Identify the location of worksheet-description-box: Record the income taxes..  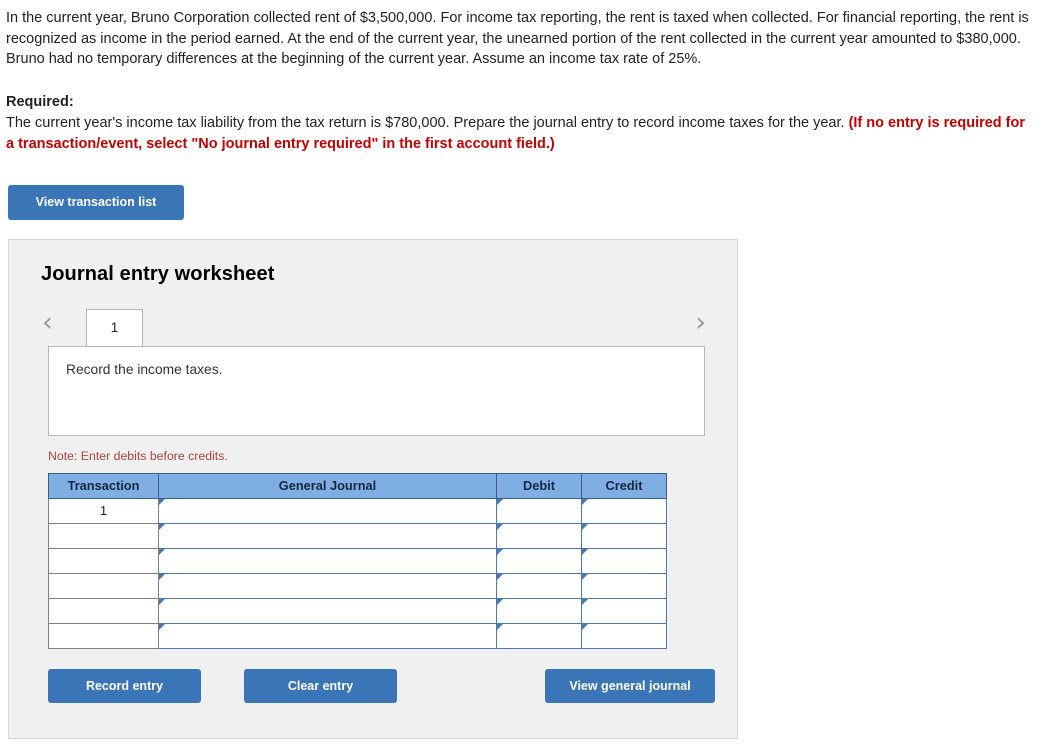
(376, 390).